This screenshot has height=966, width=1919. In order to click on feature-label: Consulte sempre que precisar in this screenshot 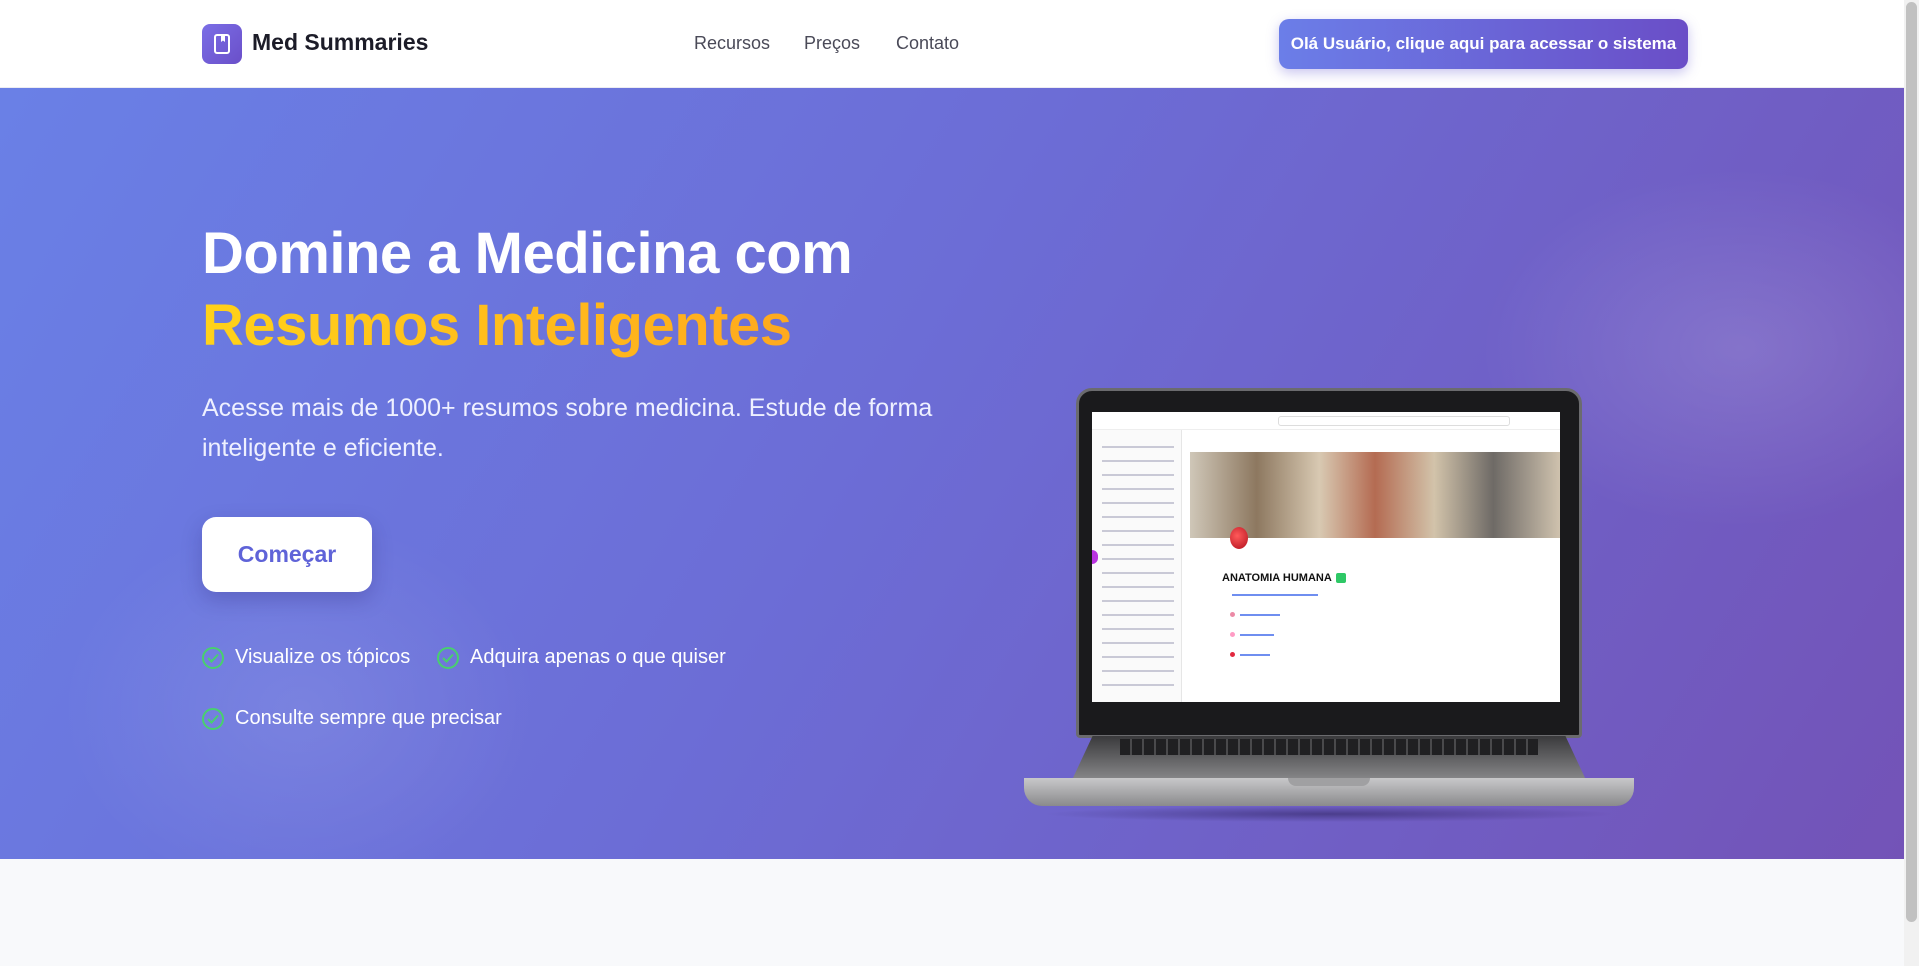, I will do `click(368, 718)`.